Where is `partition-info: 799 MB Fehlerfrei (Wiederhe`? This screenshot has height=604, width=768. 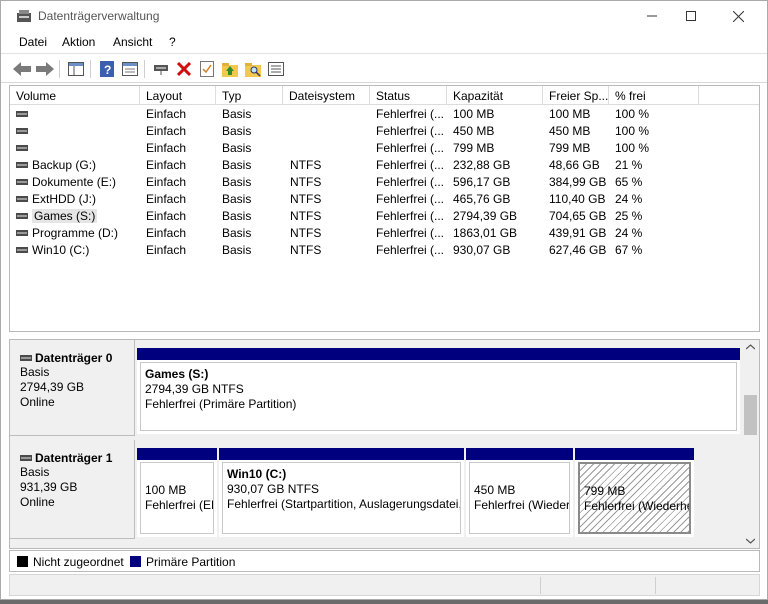 partition-info: 799 MB Fehlerfrei (Wiederhe is located at coordinates (634, 498).